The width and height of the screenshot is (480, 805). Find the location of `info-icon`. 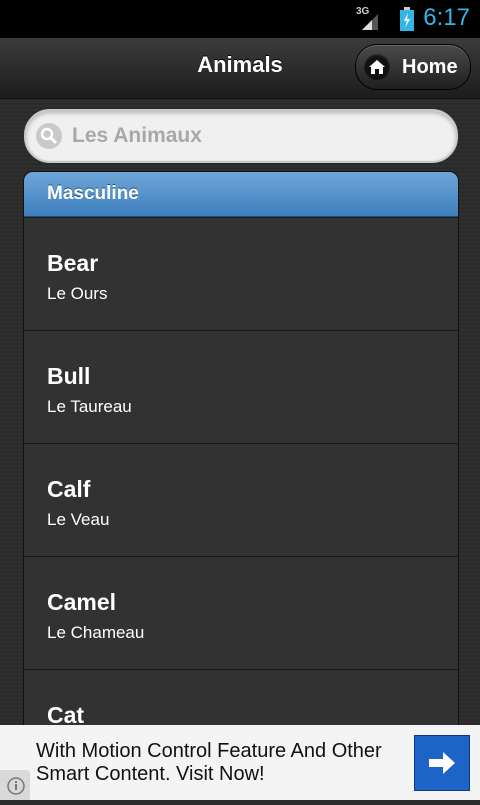

info-icon is located at coordinates (15, 785).